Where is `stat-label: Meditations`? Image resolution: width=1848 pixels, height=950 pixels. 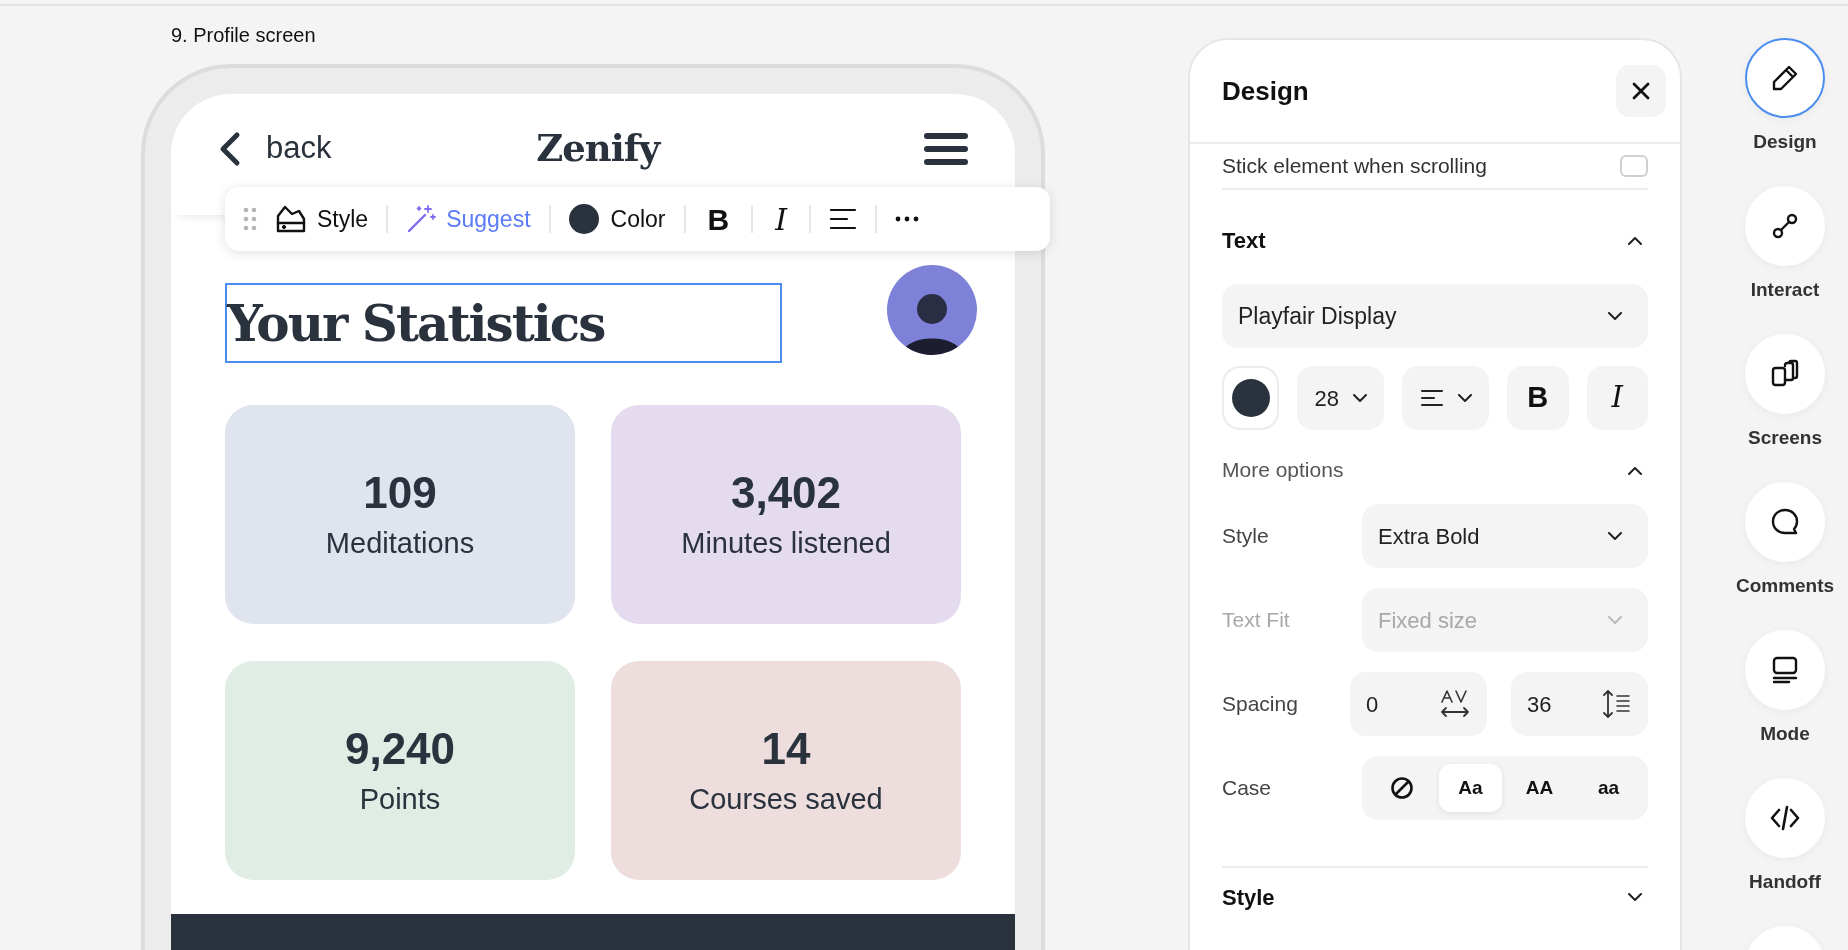
stat-label: Meditations is located at coordinates (400, 543).